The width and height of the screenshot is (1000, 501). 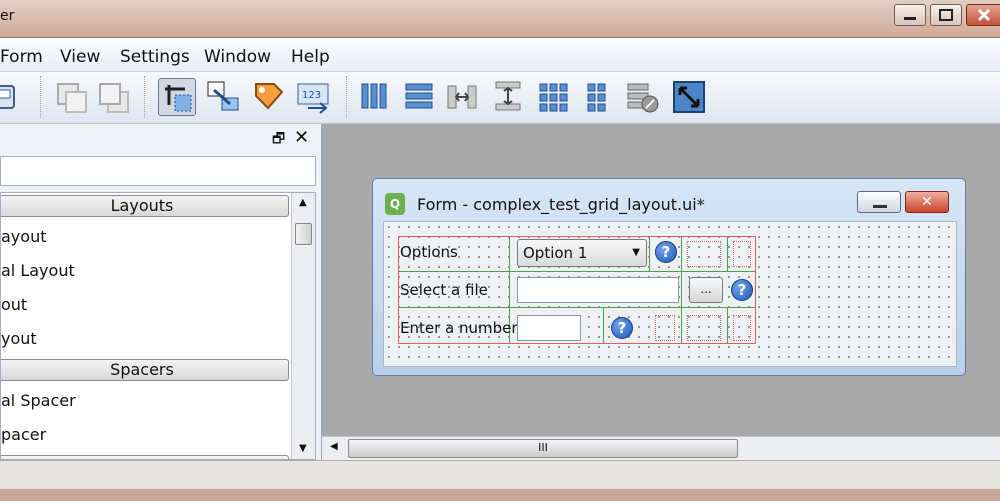 I want to click on send-to-back-icon, so click(x=114, y=98).